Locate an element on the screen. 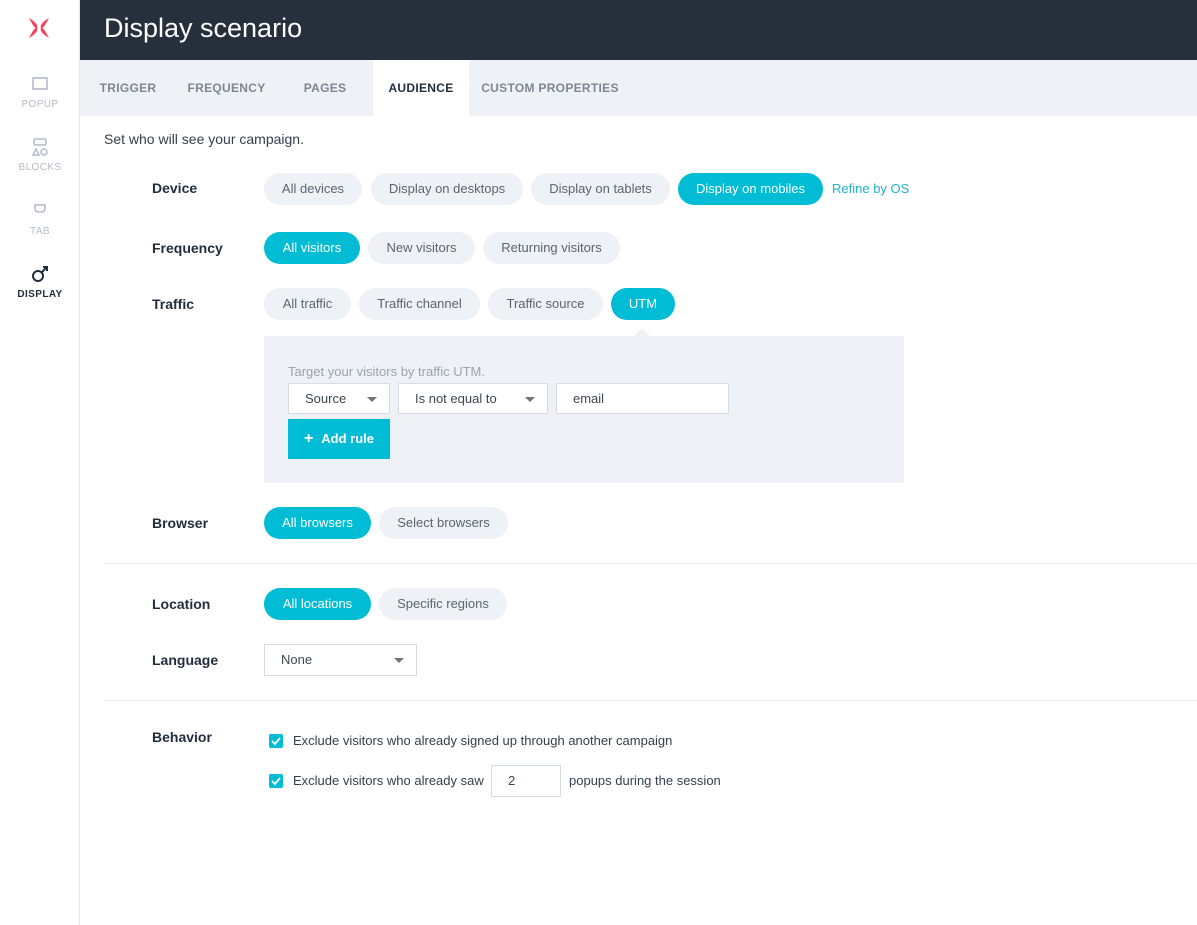  blocks-icon is located at coordinates (39, 147).